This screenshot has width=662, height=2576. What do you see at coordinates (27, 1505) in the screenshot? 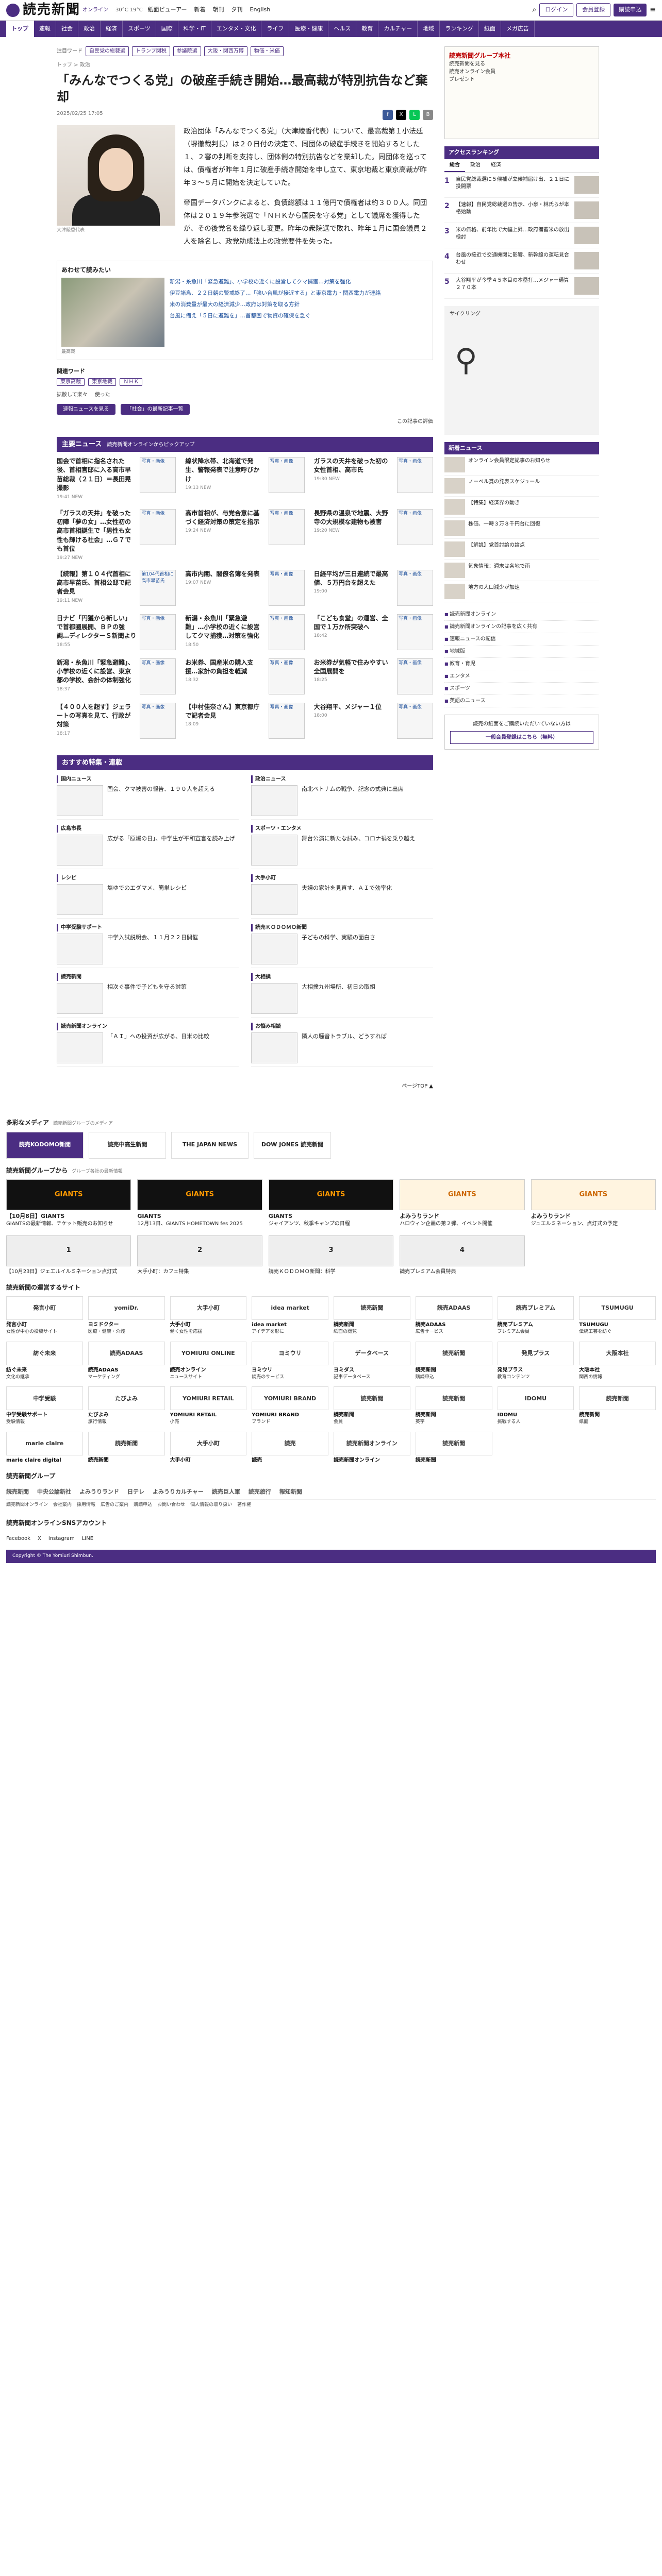
I see `footer-link: 読売新聞オンライン` at bounding box center [27, 1505].